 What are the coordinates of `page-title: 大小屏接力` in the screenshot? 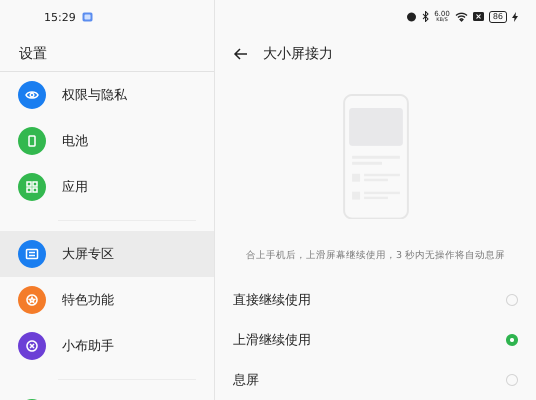 It's located at (298, 53).